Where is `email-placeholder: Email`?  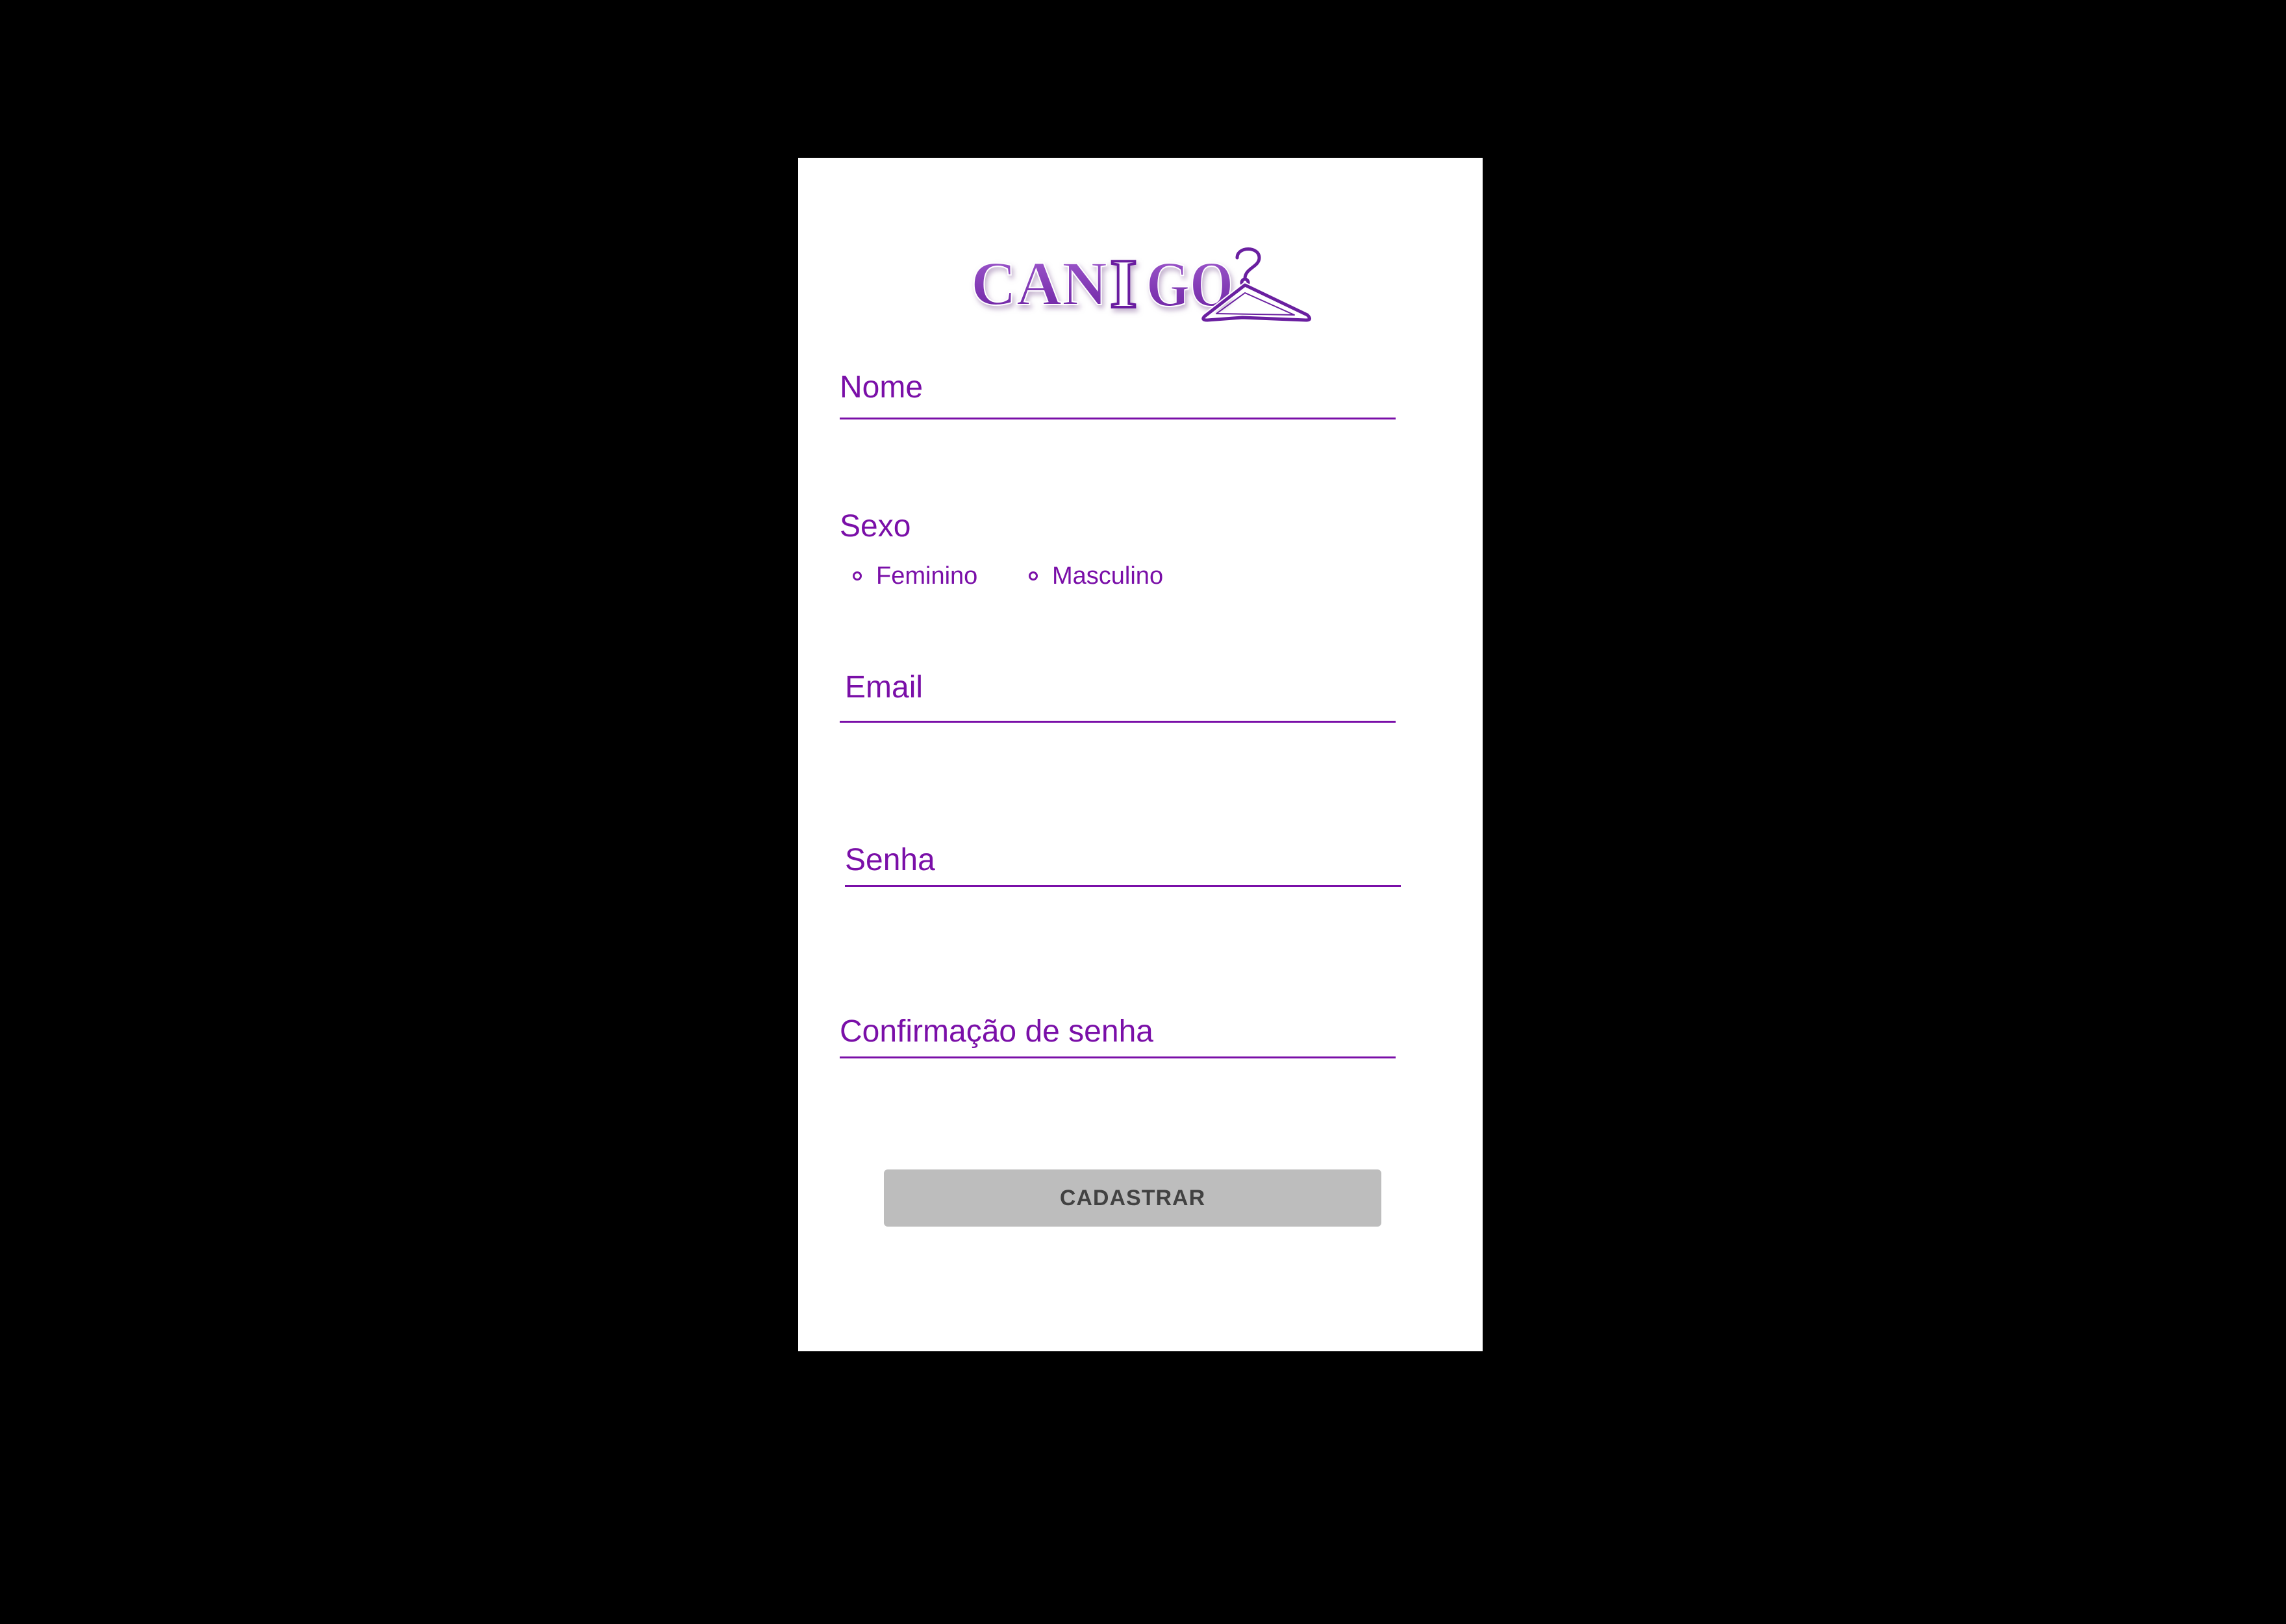
email-placeholder: Email is located at coordinates (884, 687).